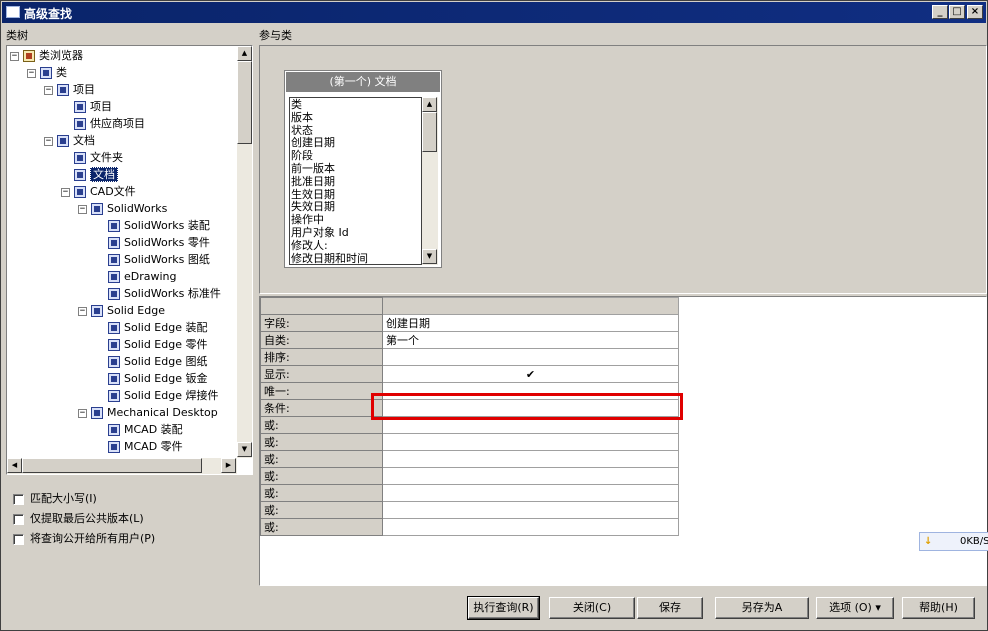 The width and height of the screenshot is (988, 631). I want to click on tree-node-label: 项目, so click(84, 89).